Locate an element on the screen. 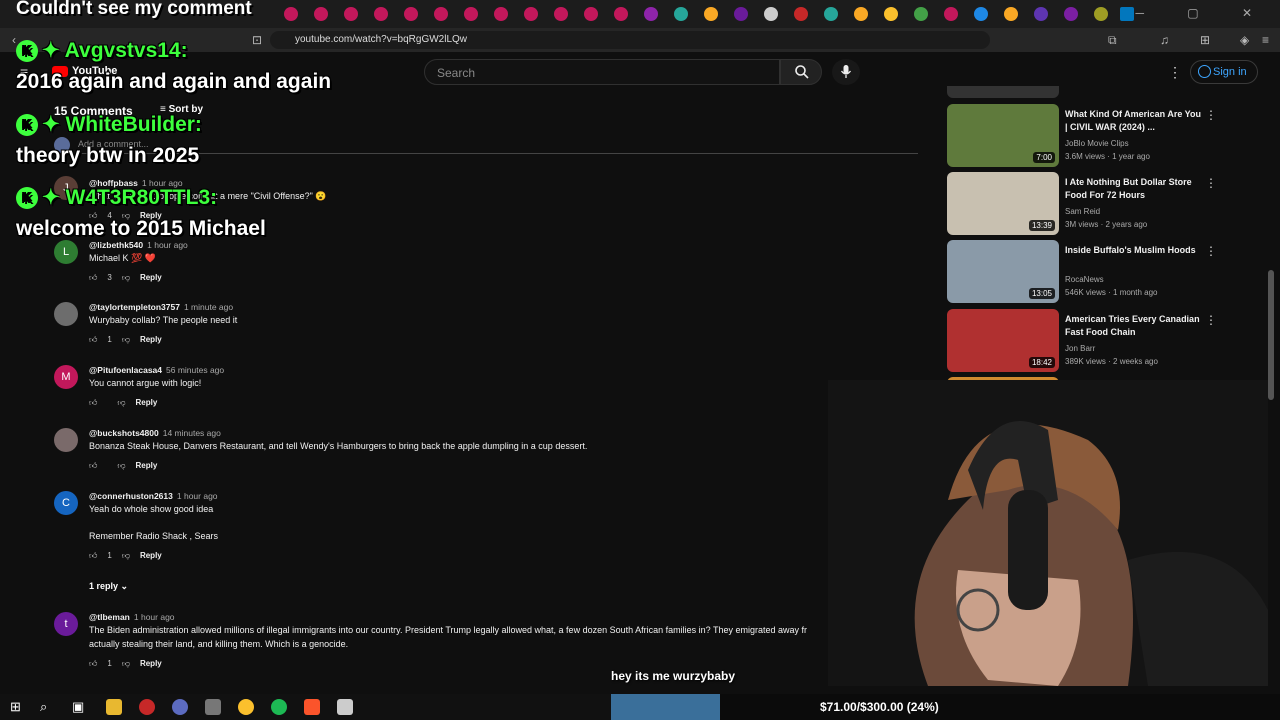 This screenshot has width=1280, height=720. brave-icon is located at coordinates (312, 707).